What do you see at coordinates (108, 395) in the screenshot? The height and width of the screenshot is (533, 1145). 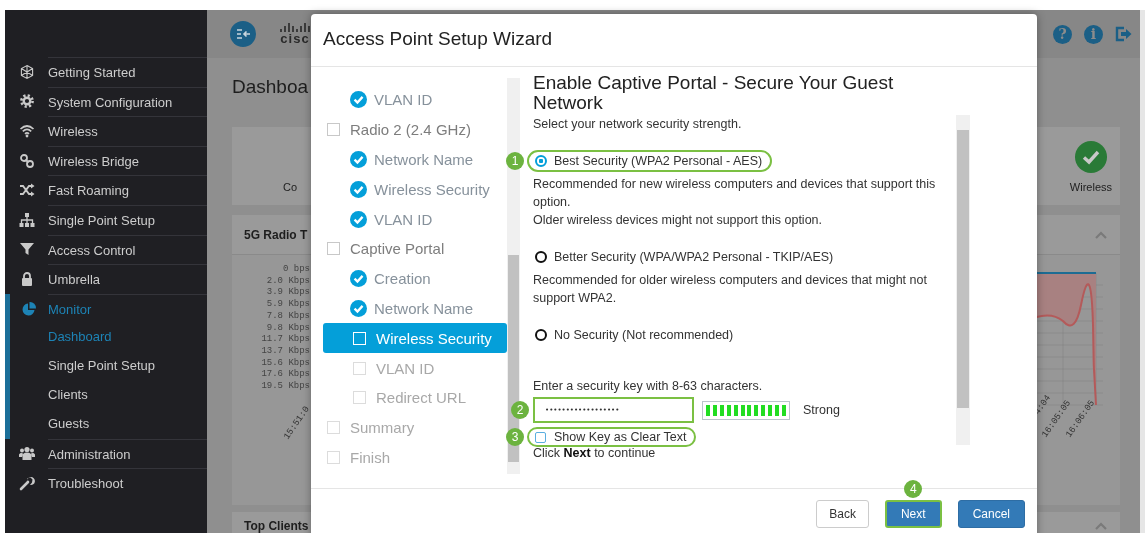 I see `sidebar-subitem: Clients` at bounding box center [108, 395].